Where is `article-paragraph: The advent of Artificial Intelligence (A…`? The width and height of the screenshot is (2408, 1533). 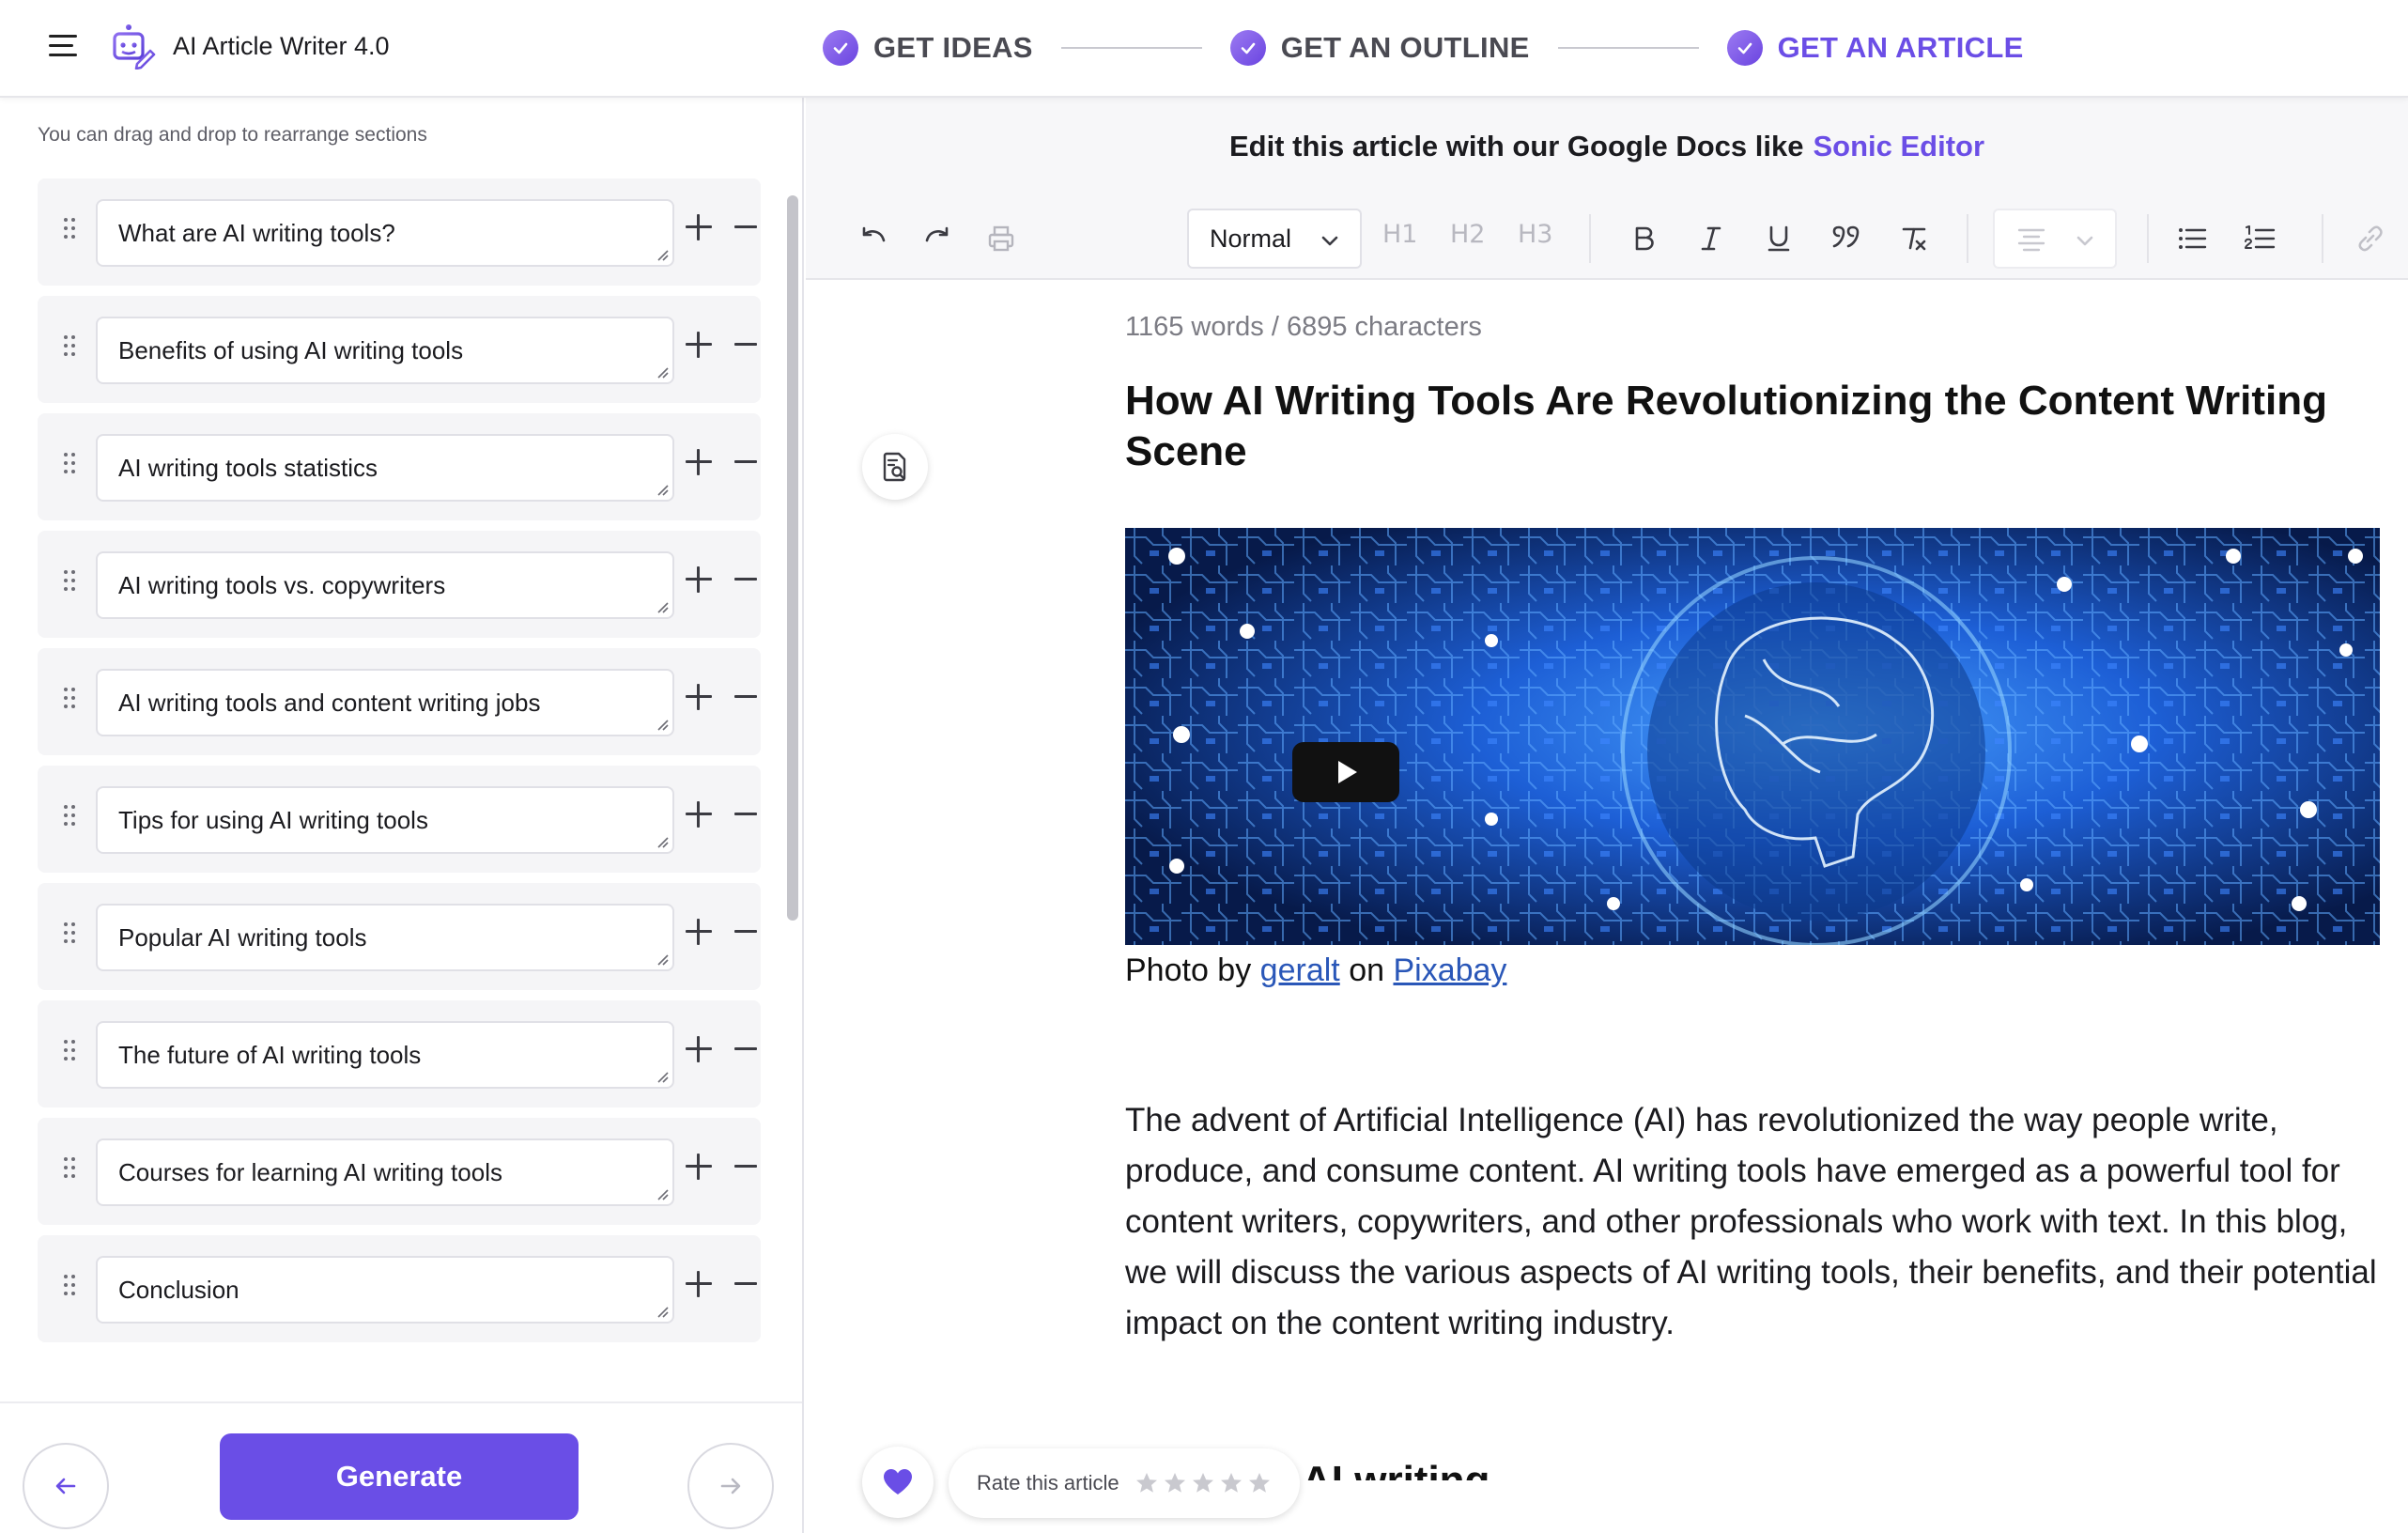
article-paragraph: The advent of Artificial Intelligence (A… is located at coordinates (1752, 1222).